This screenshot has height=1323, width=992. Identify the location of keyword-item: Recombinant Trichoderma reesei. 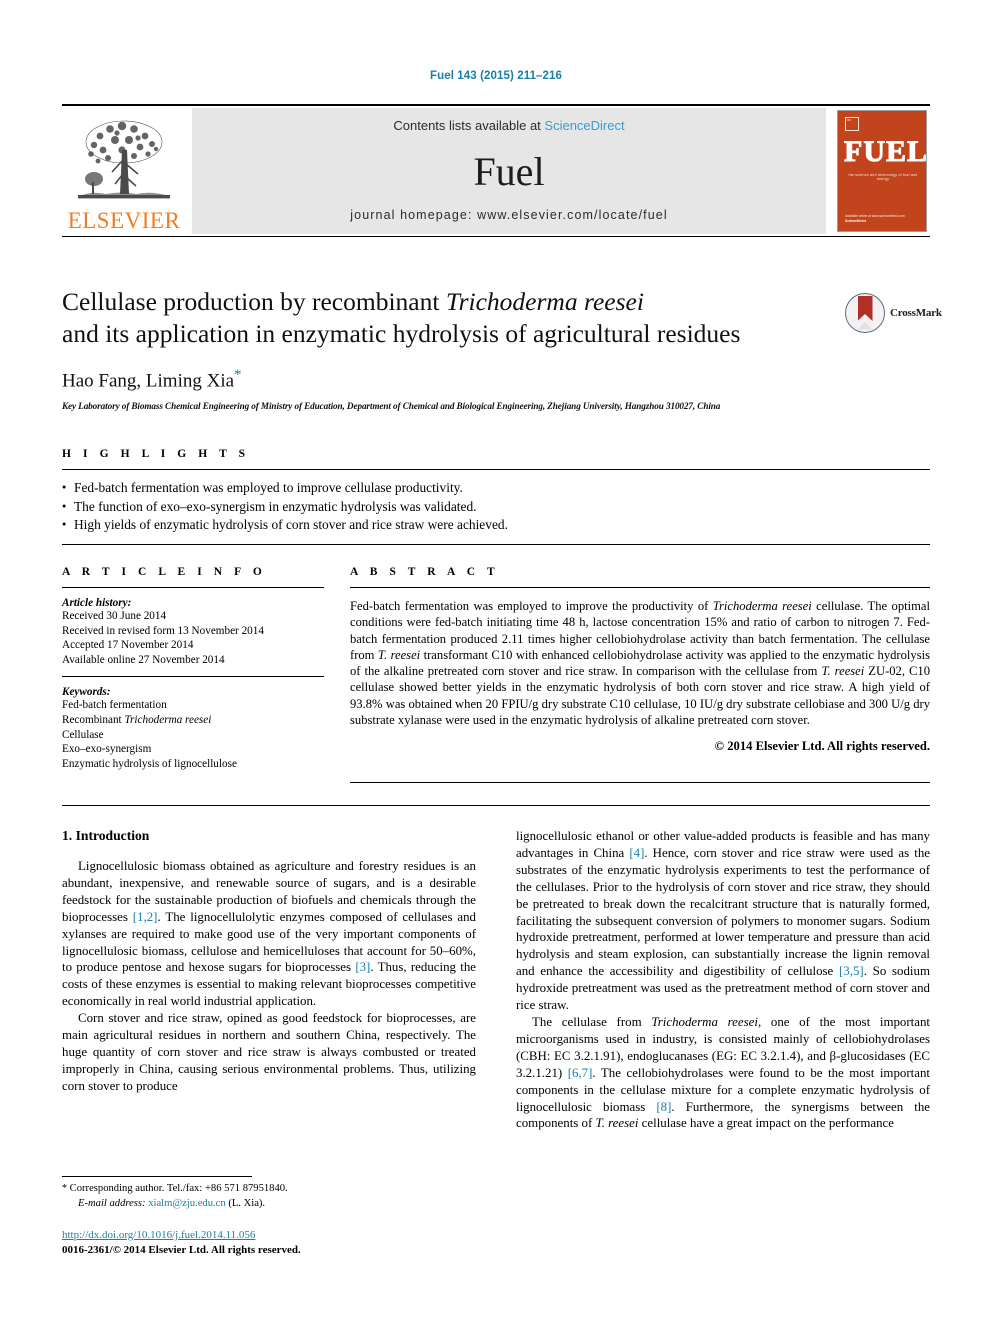
(193, 720).